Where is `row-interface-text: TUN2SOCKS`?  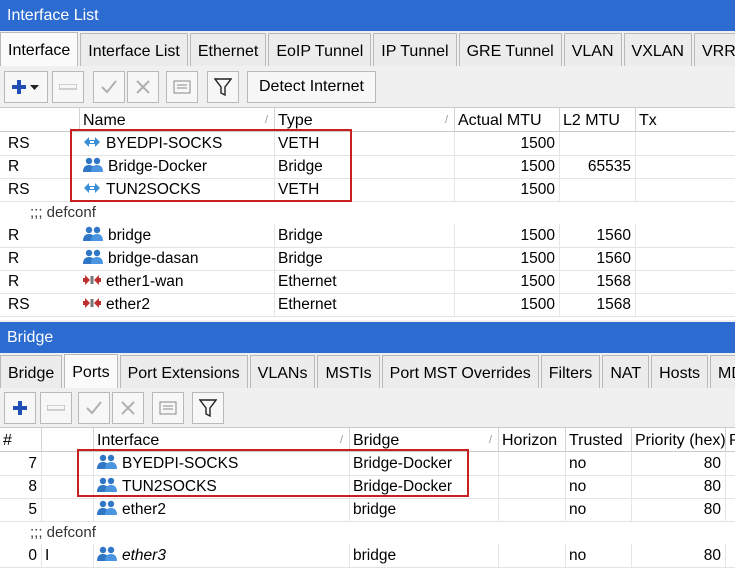 row-interface-text: TUN2SOCKS is located at coordinates (169, 486).